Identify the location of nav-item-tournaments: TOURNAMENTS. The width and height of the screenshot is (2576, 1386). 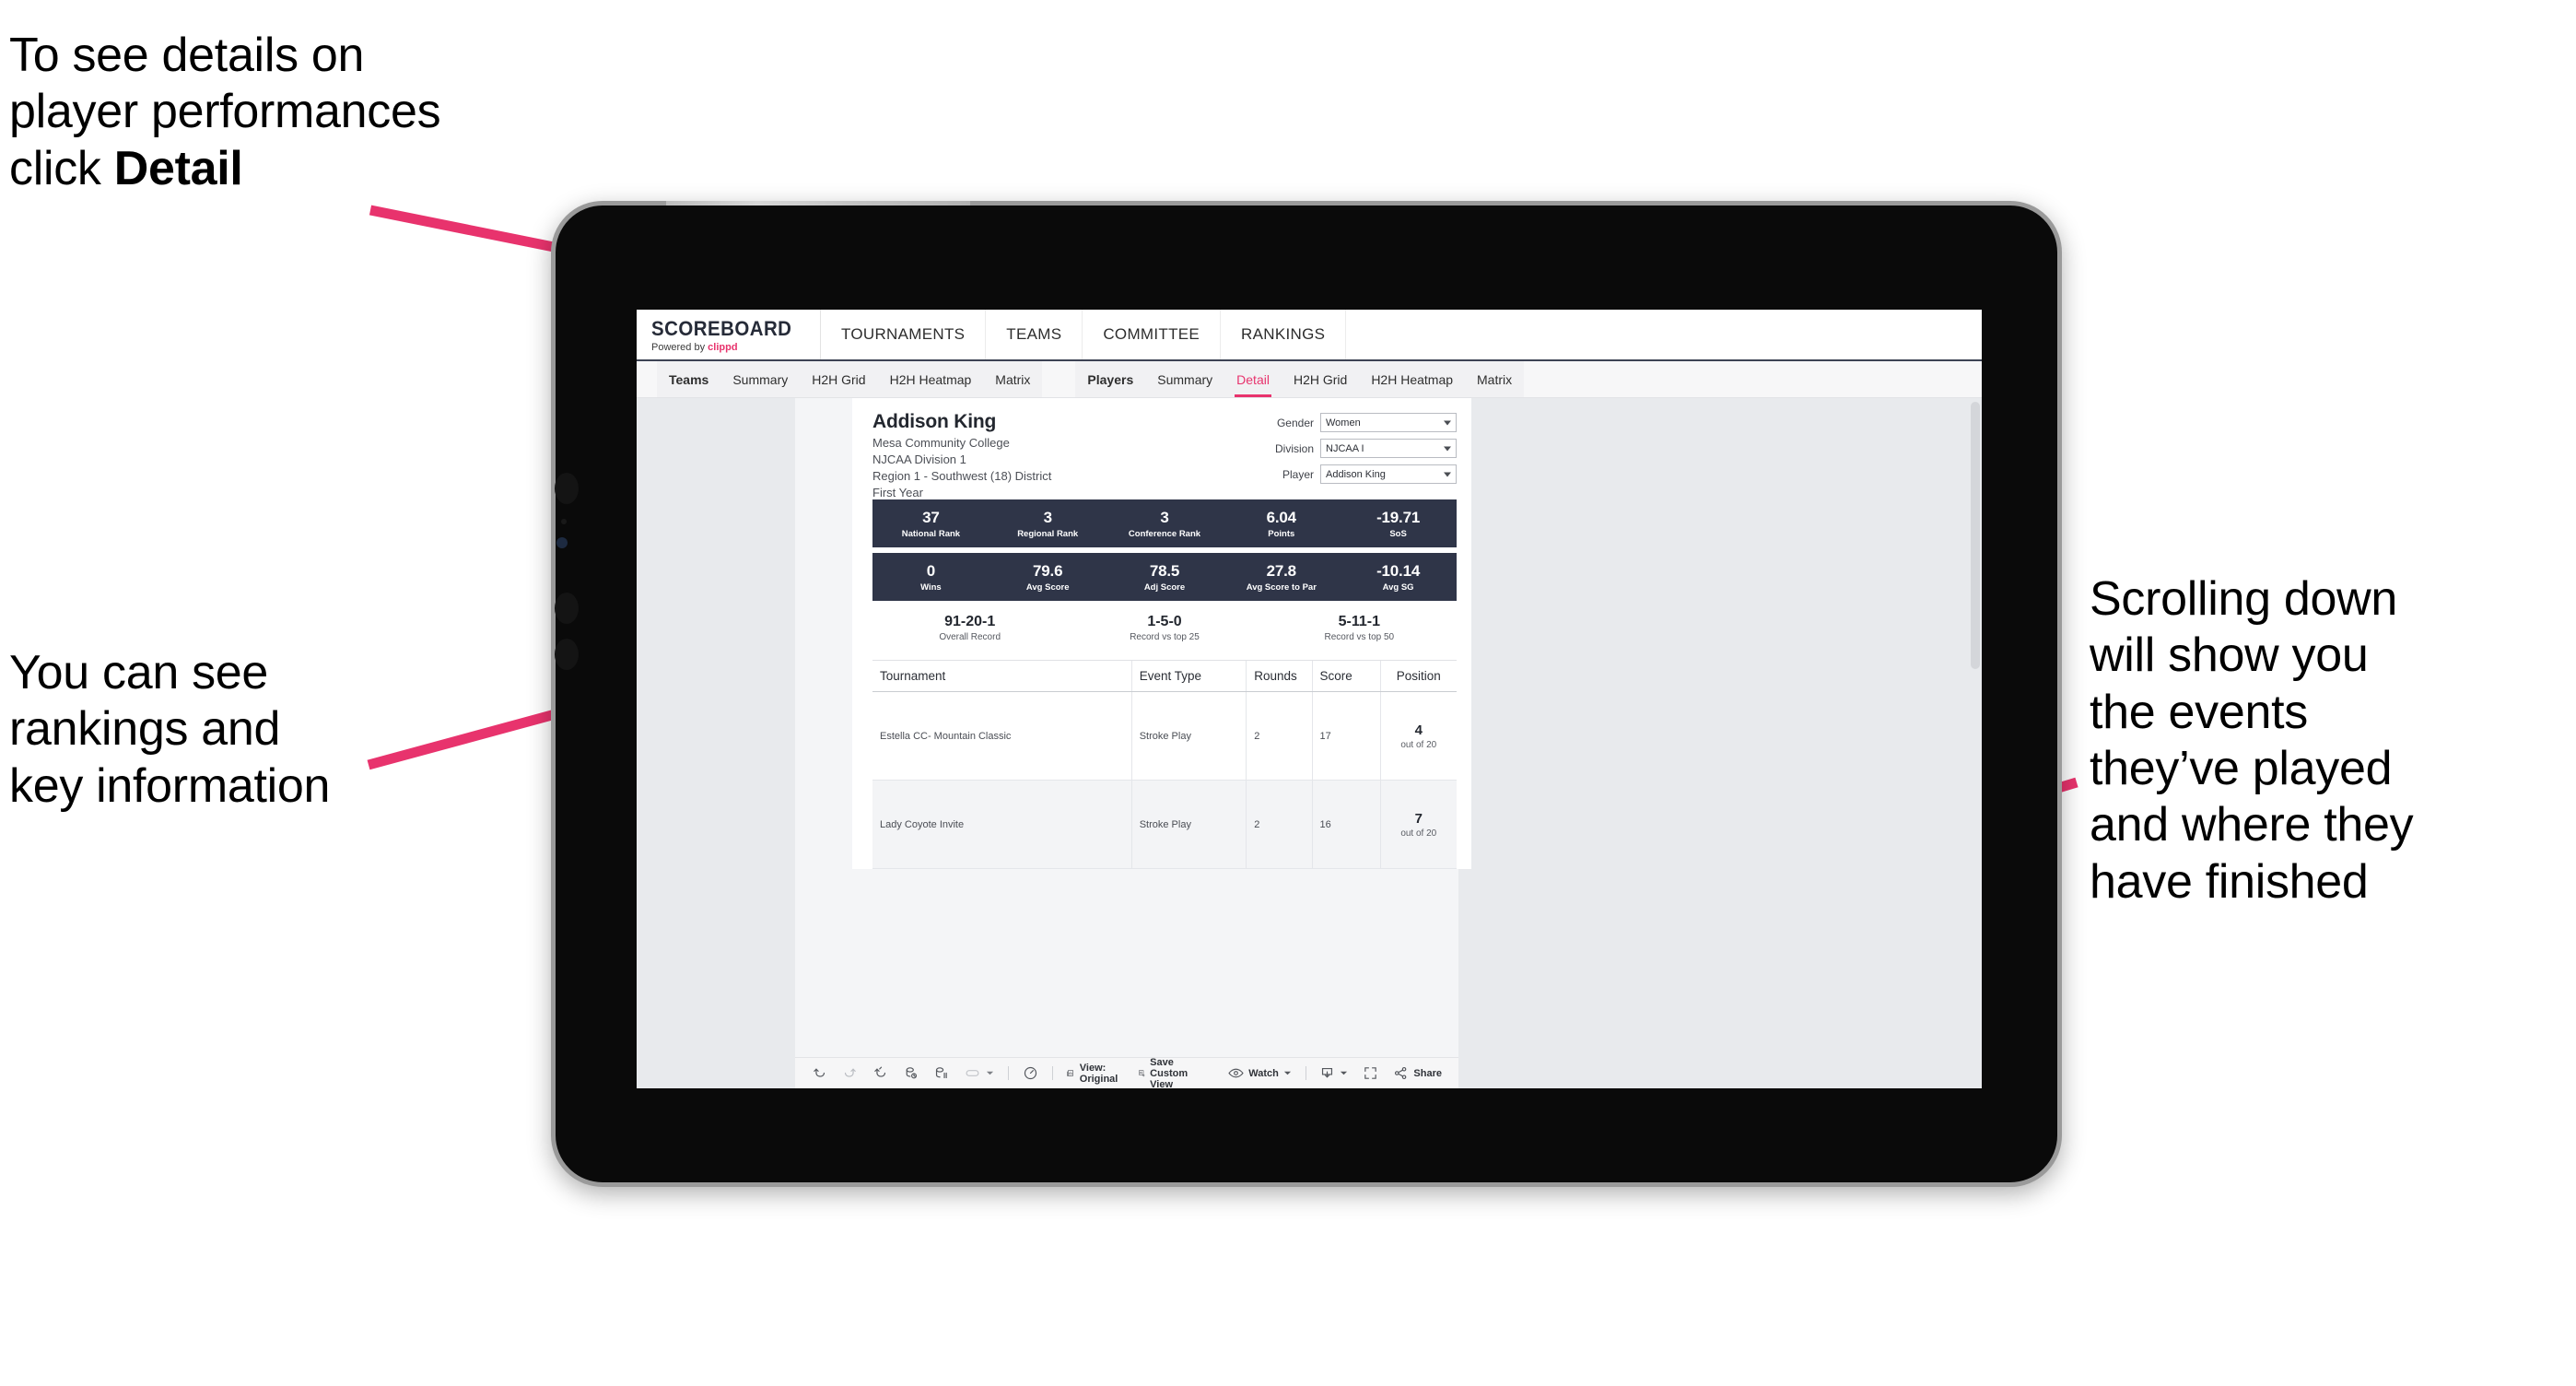
(904, 335).